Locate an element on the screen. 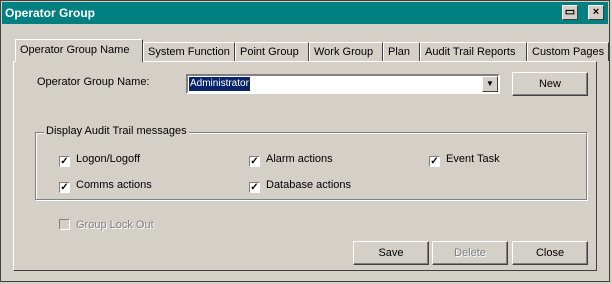  alarm-actions-checkbox: ✓ Alarm actions is located at coordinates (291, 160).